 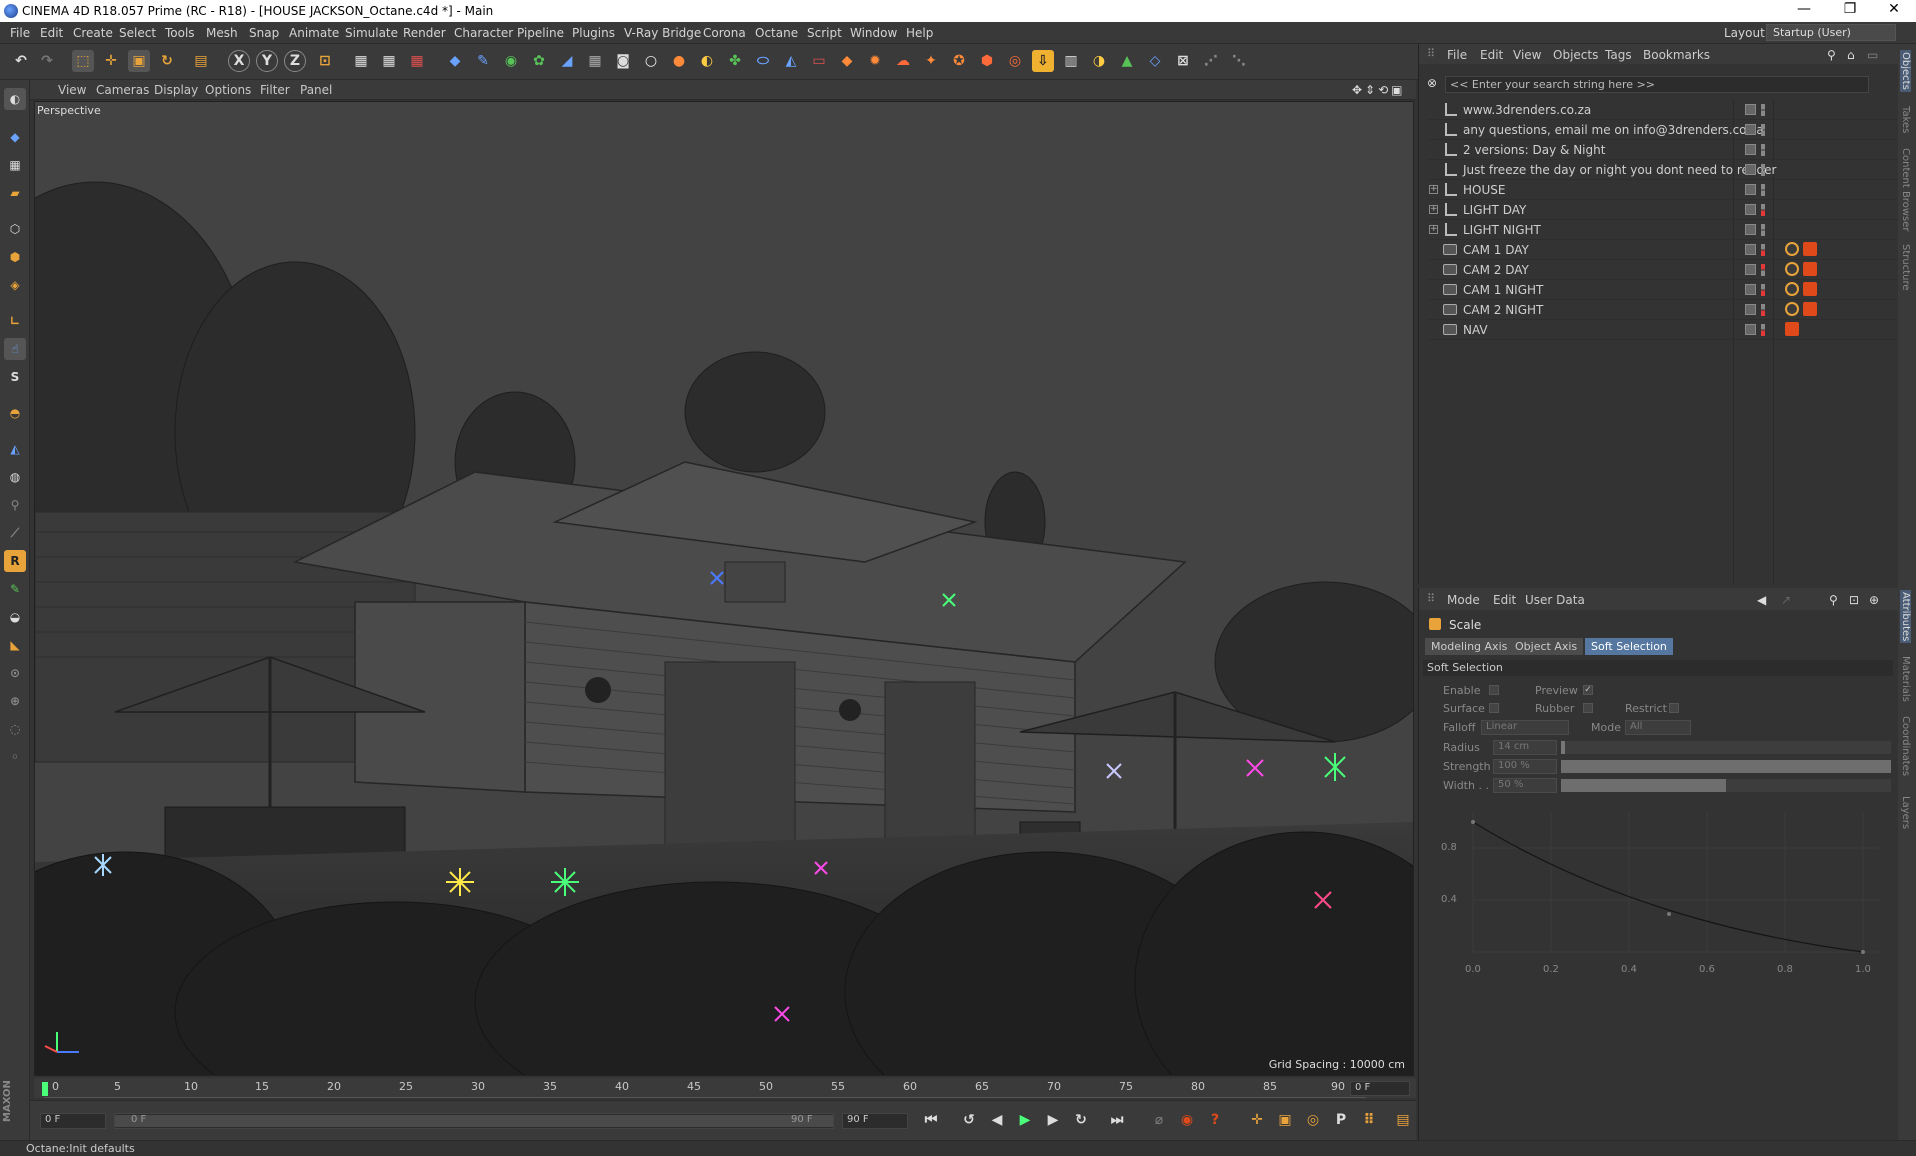 What do you see at coordinates (1662, 150) in the screenshot?
I see `object-row: 2 versions: Day & Night` at bounding box center [1662, 150].